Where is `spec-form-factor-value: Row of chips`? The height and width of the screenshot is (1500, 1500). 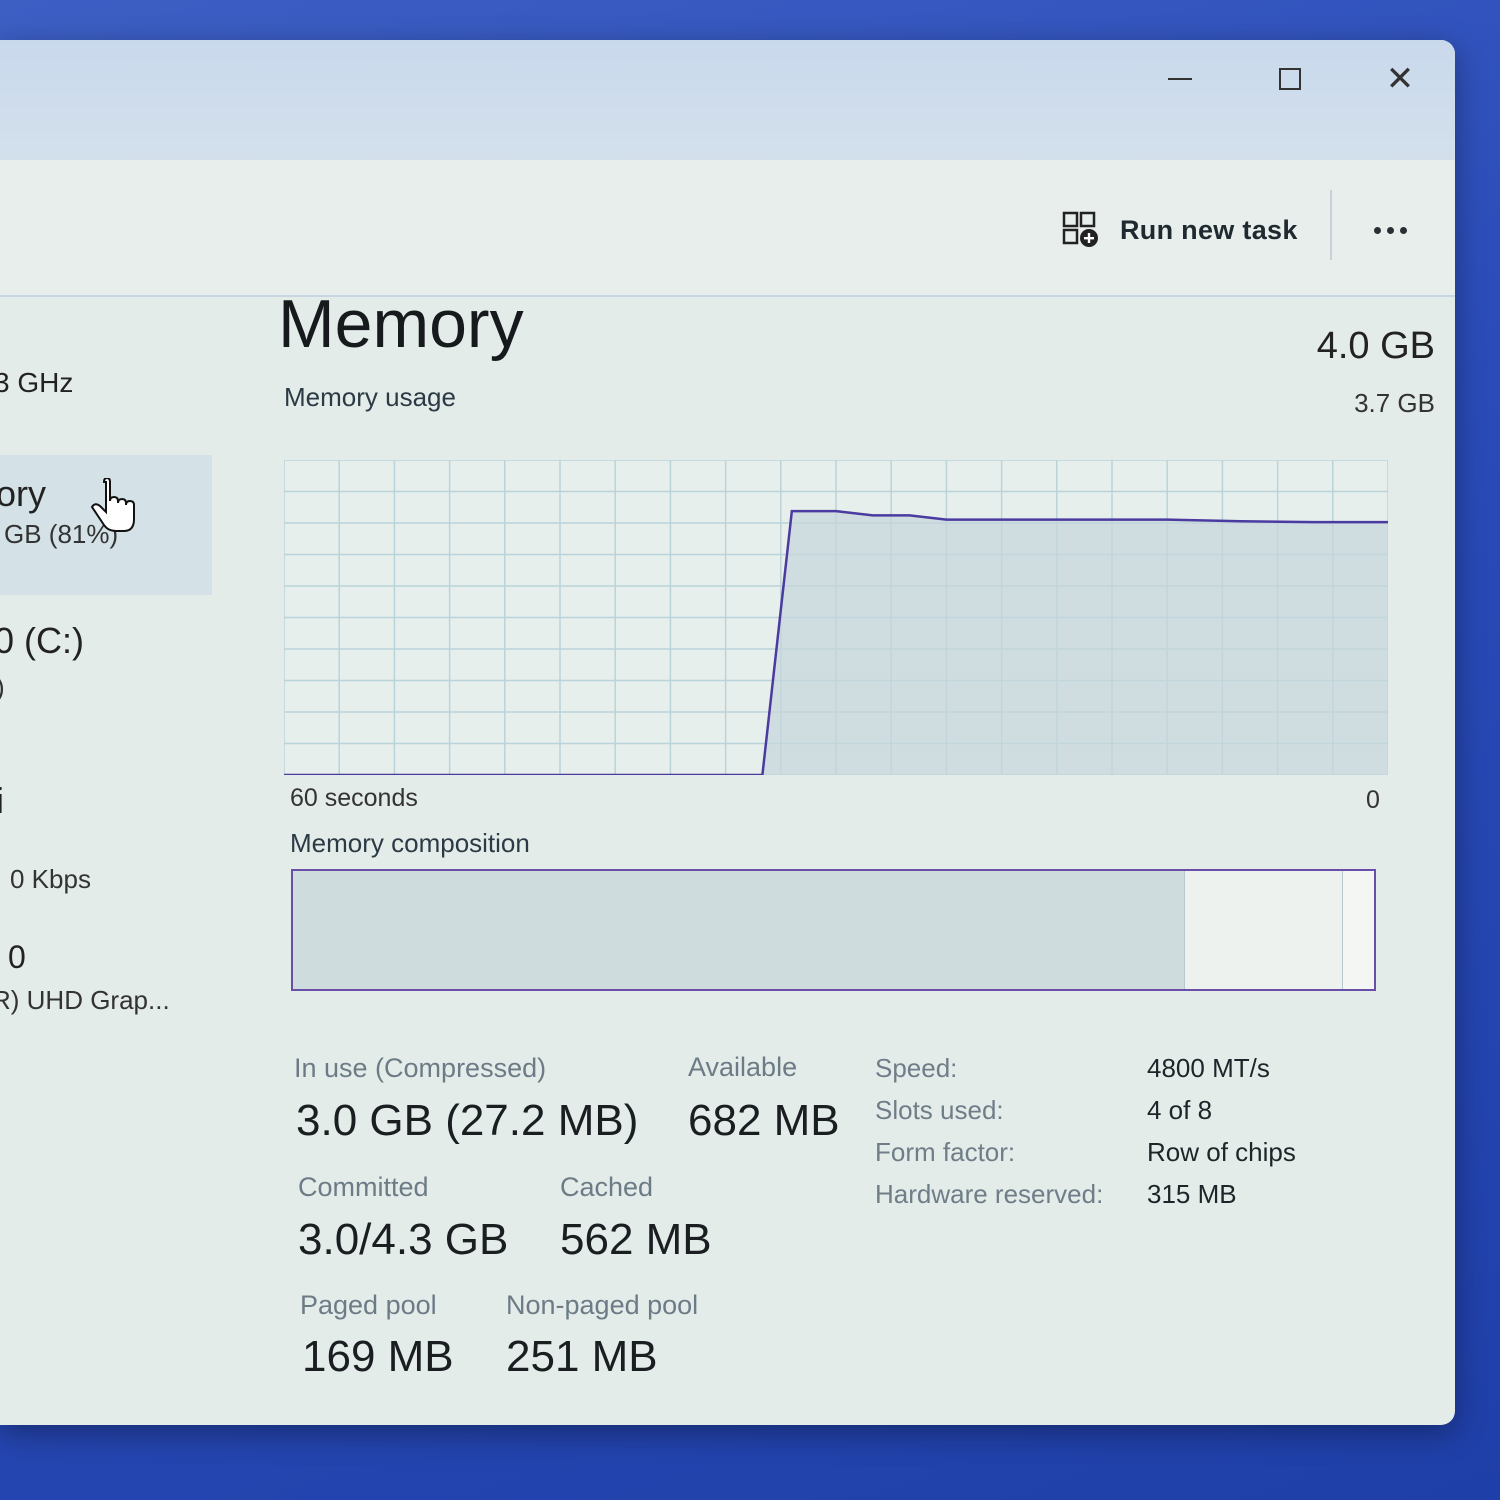
spec-form-factor-value: Row of chips is located at coordinates (1221, 1152).